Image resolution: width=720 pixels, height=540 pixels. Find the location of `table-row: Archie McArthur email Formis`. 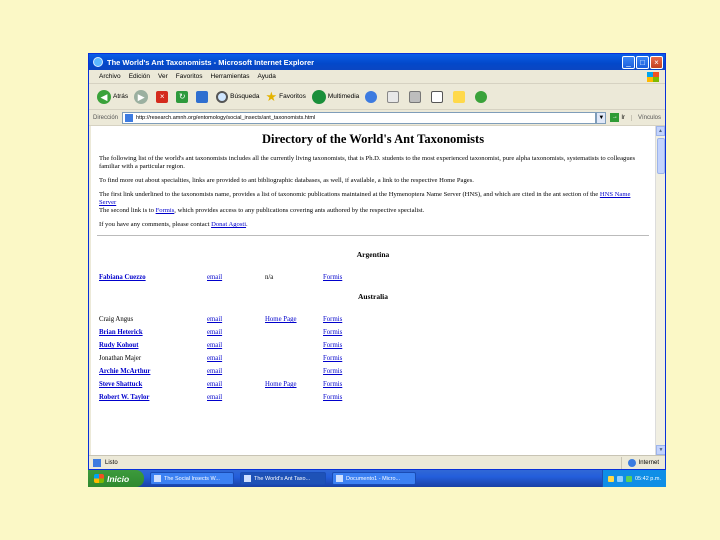

table-row: Archie McArthur email Formis is located at coordinates (373, 371).